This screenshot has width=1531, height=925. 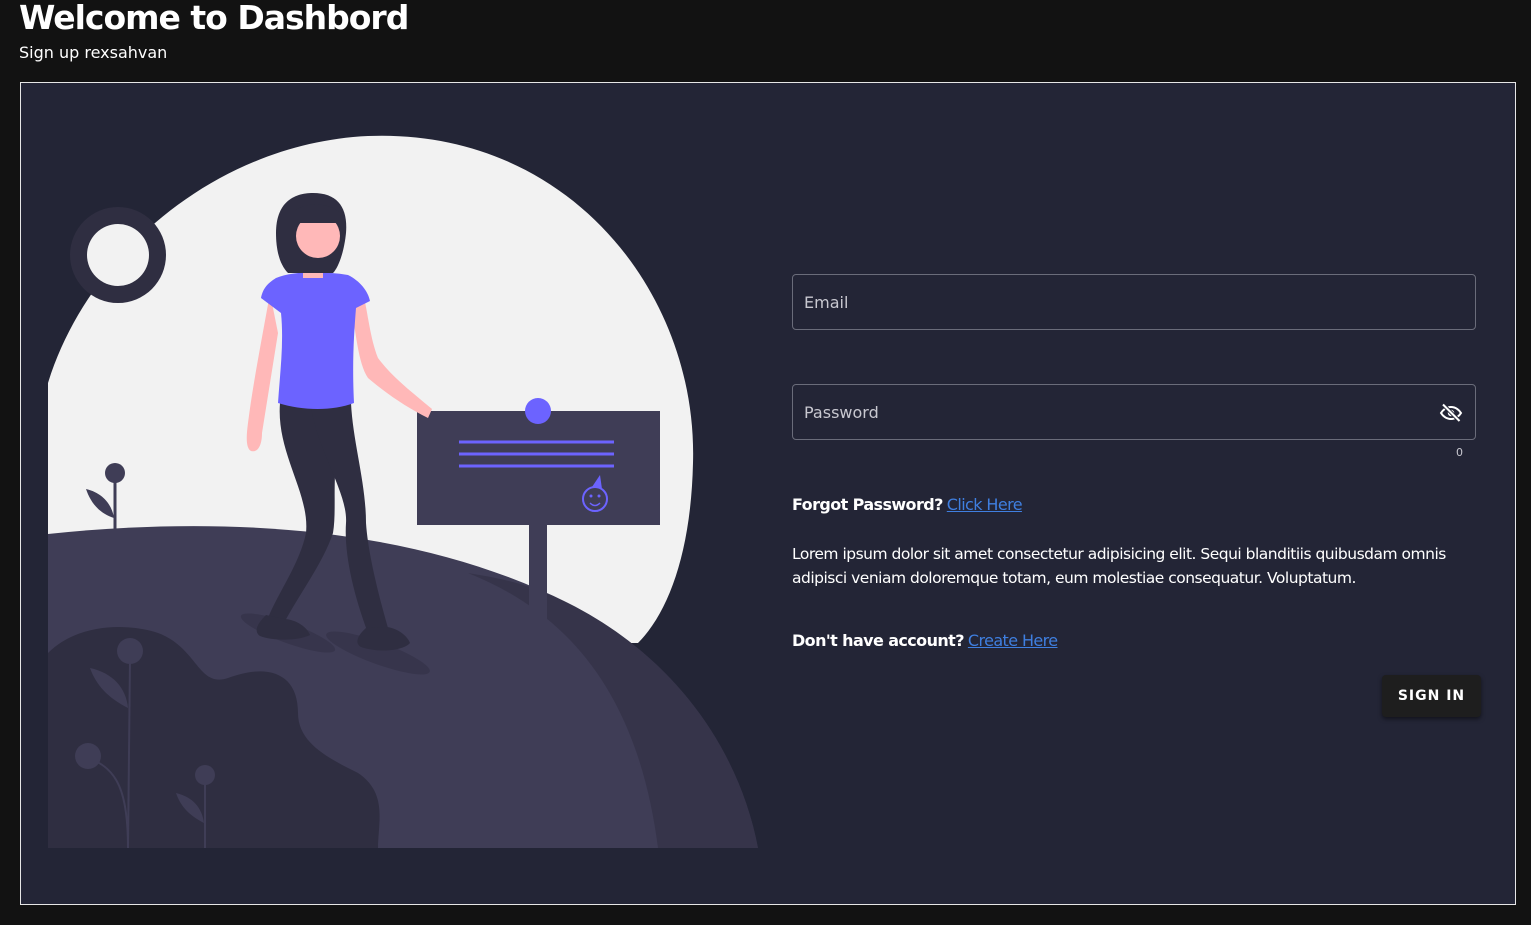 I want to click on forgot-password-prompt: Forgot Password?, so click(x=867, y=504).